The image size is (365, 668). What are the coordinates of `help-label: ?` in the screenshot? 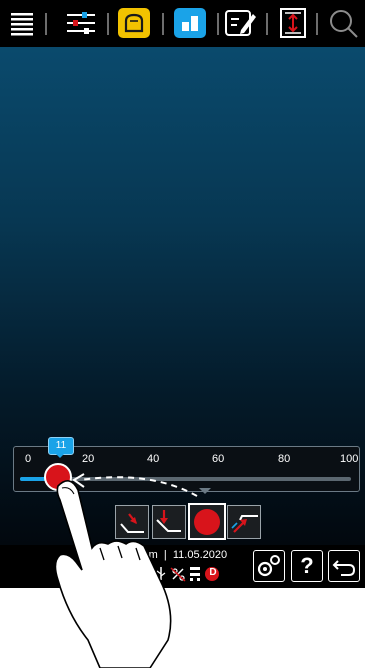 It's located at (307, 565).